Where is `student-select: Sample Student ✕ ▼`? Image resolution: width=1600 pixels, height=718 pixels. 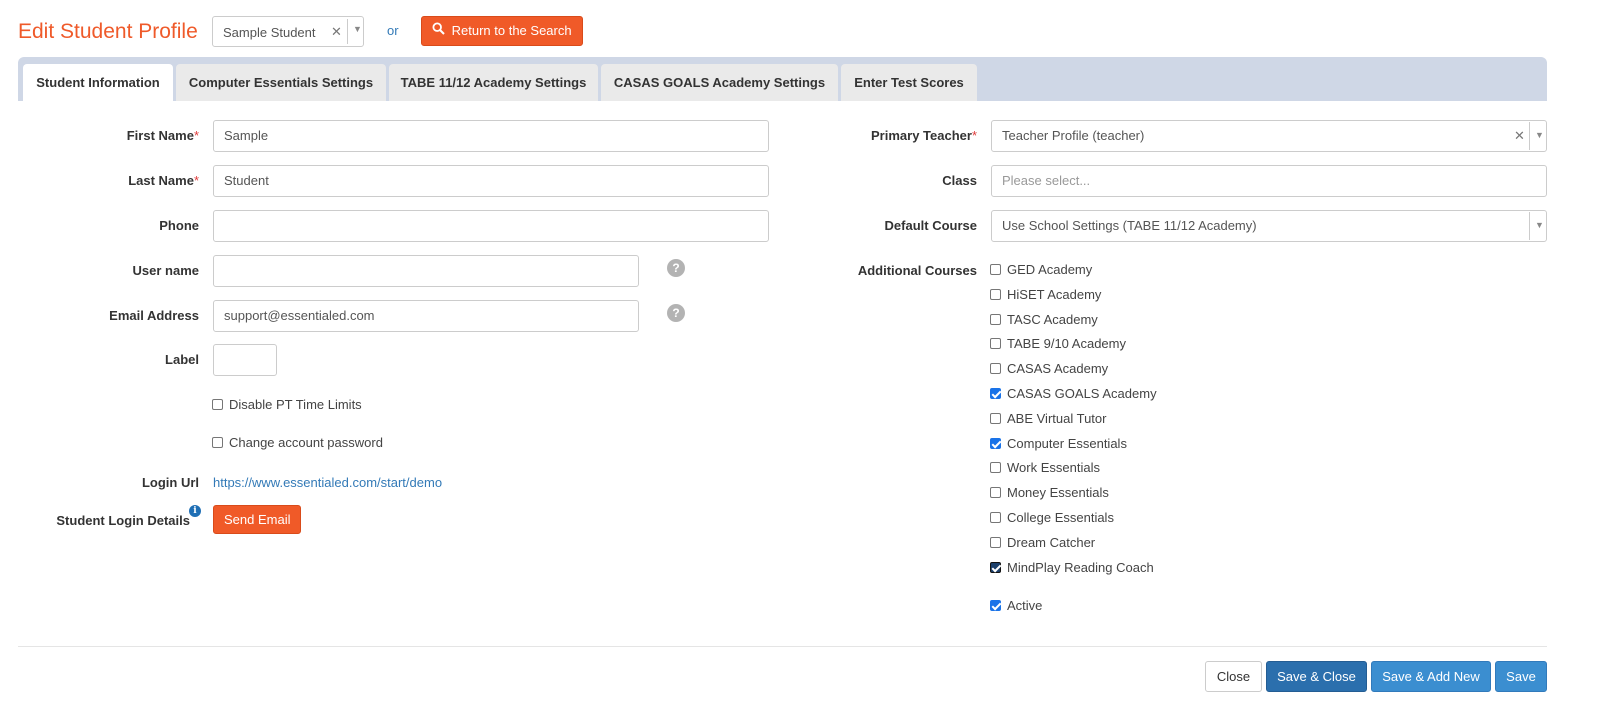 student-select: Sample Student ✕ ▼ is located at coordinates (288, 31).